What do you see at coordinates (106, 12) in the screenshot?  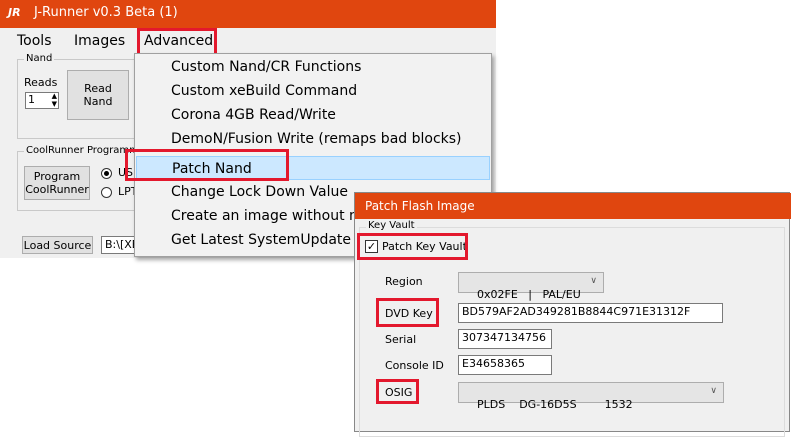 I see `window-title: J-Runner v0.3 Beta (1)` at bounding box center [106, 12].